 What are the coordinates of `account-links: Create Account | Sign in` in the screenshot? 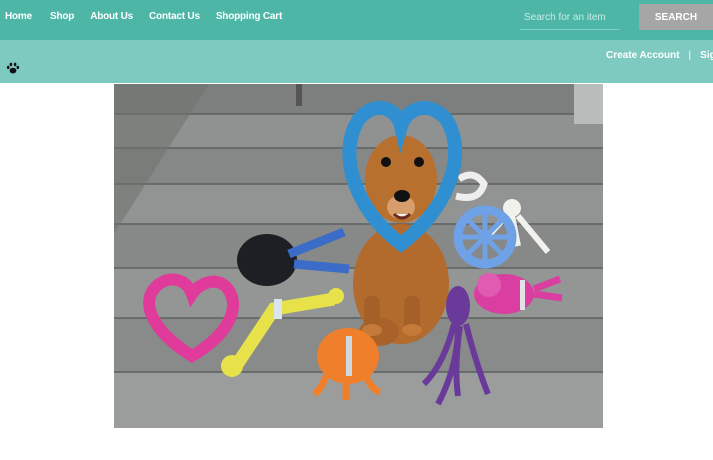 It's located at (659, 55).